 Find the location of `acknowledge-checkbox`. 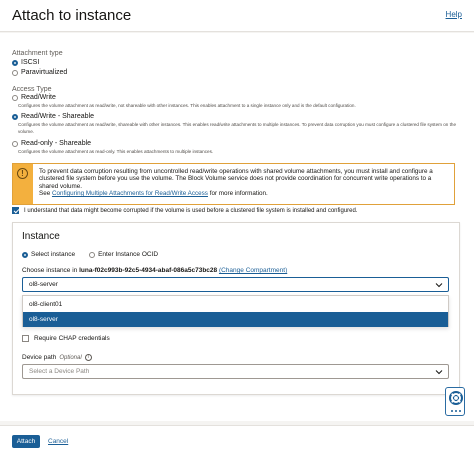

acknowledge-checkbox is located at coordinates (15, 210).